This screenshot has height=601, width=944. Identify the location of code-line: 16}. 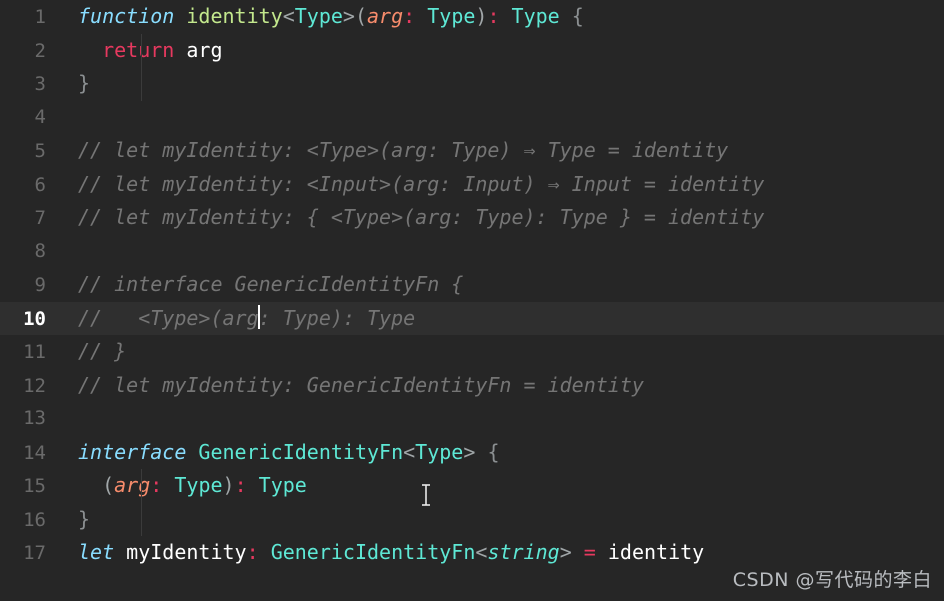
(472, 520).